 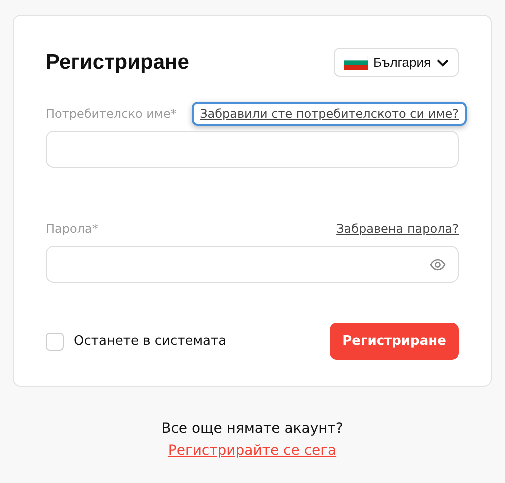 What do you see at coordinates (252, 149) in the screenshot?
I see `username-field` at bounding box center [252, 149].